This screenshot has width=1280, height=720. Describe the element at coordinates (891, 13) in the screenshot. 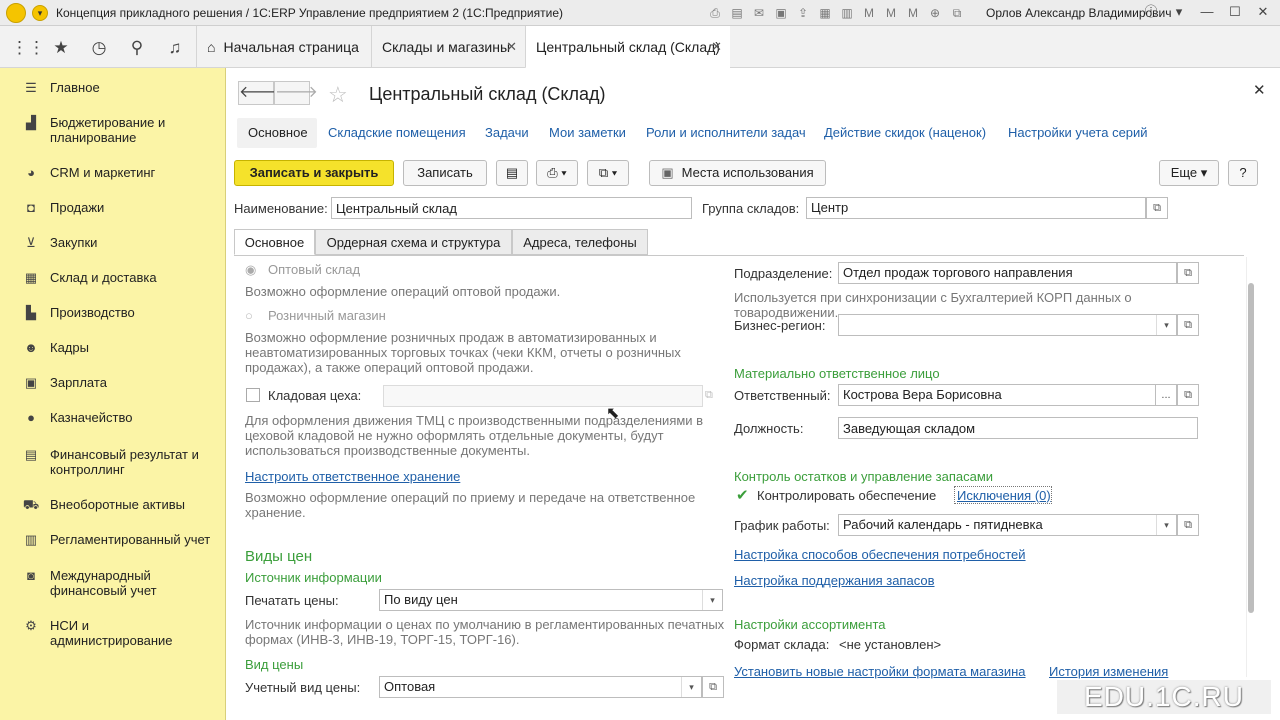

I see `memory-plus-icon: M` at that location.